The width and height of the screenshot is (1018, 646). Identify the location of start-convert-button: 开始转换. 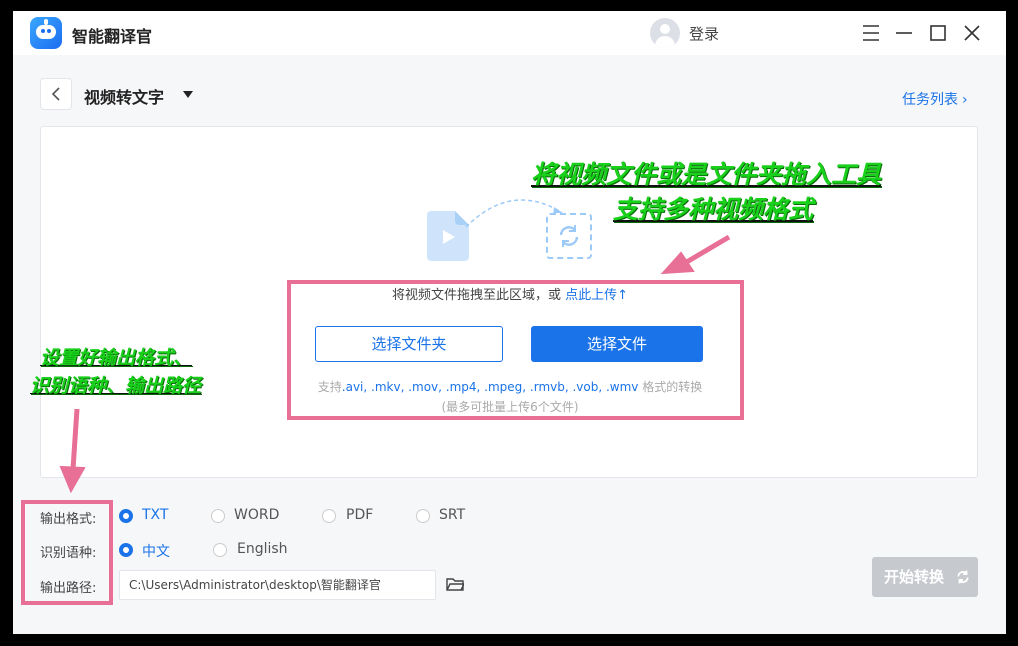
(925, 577).